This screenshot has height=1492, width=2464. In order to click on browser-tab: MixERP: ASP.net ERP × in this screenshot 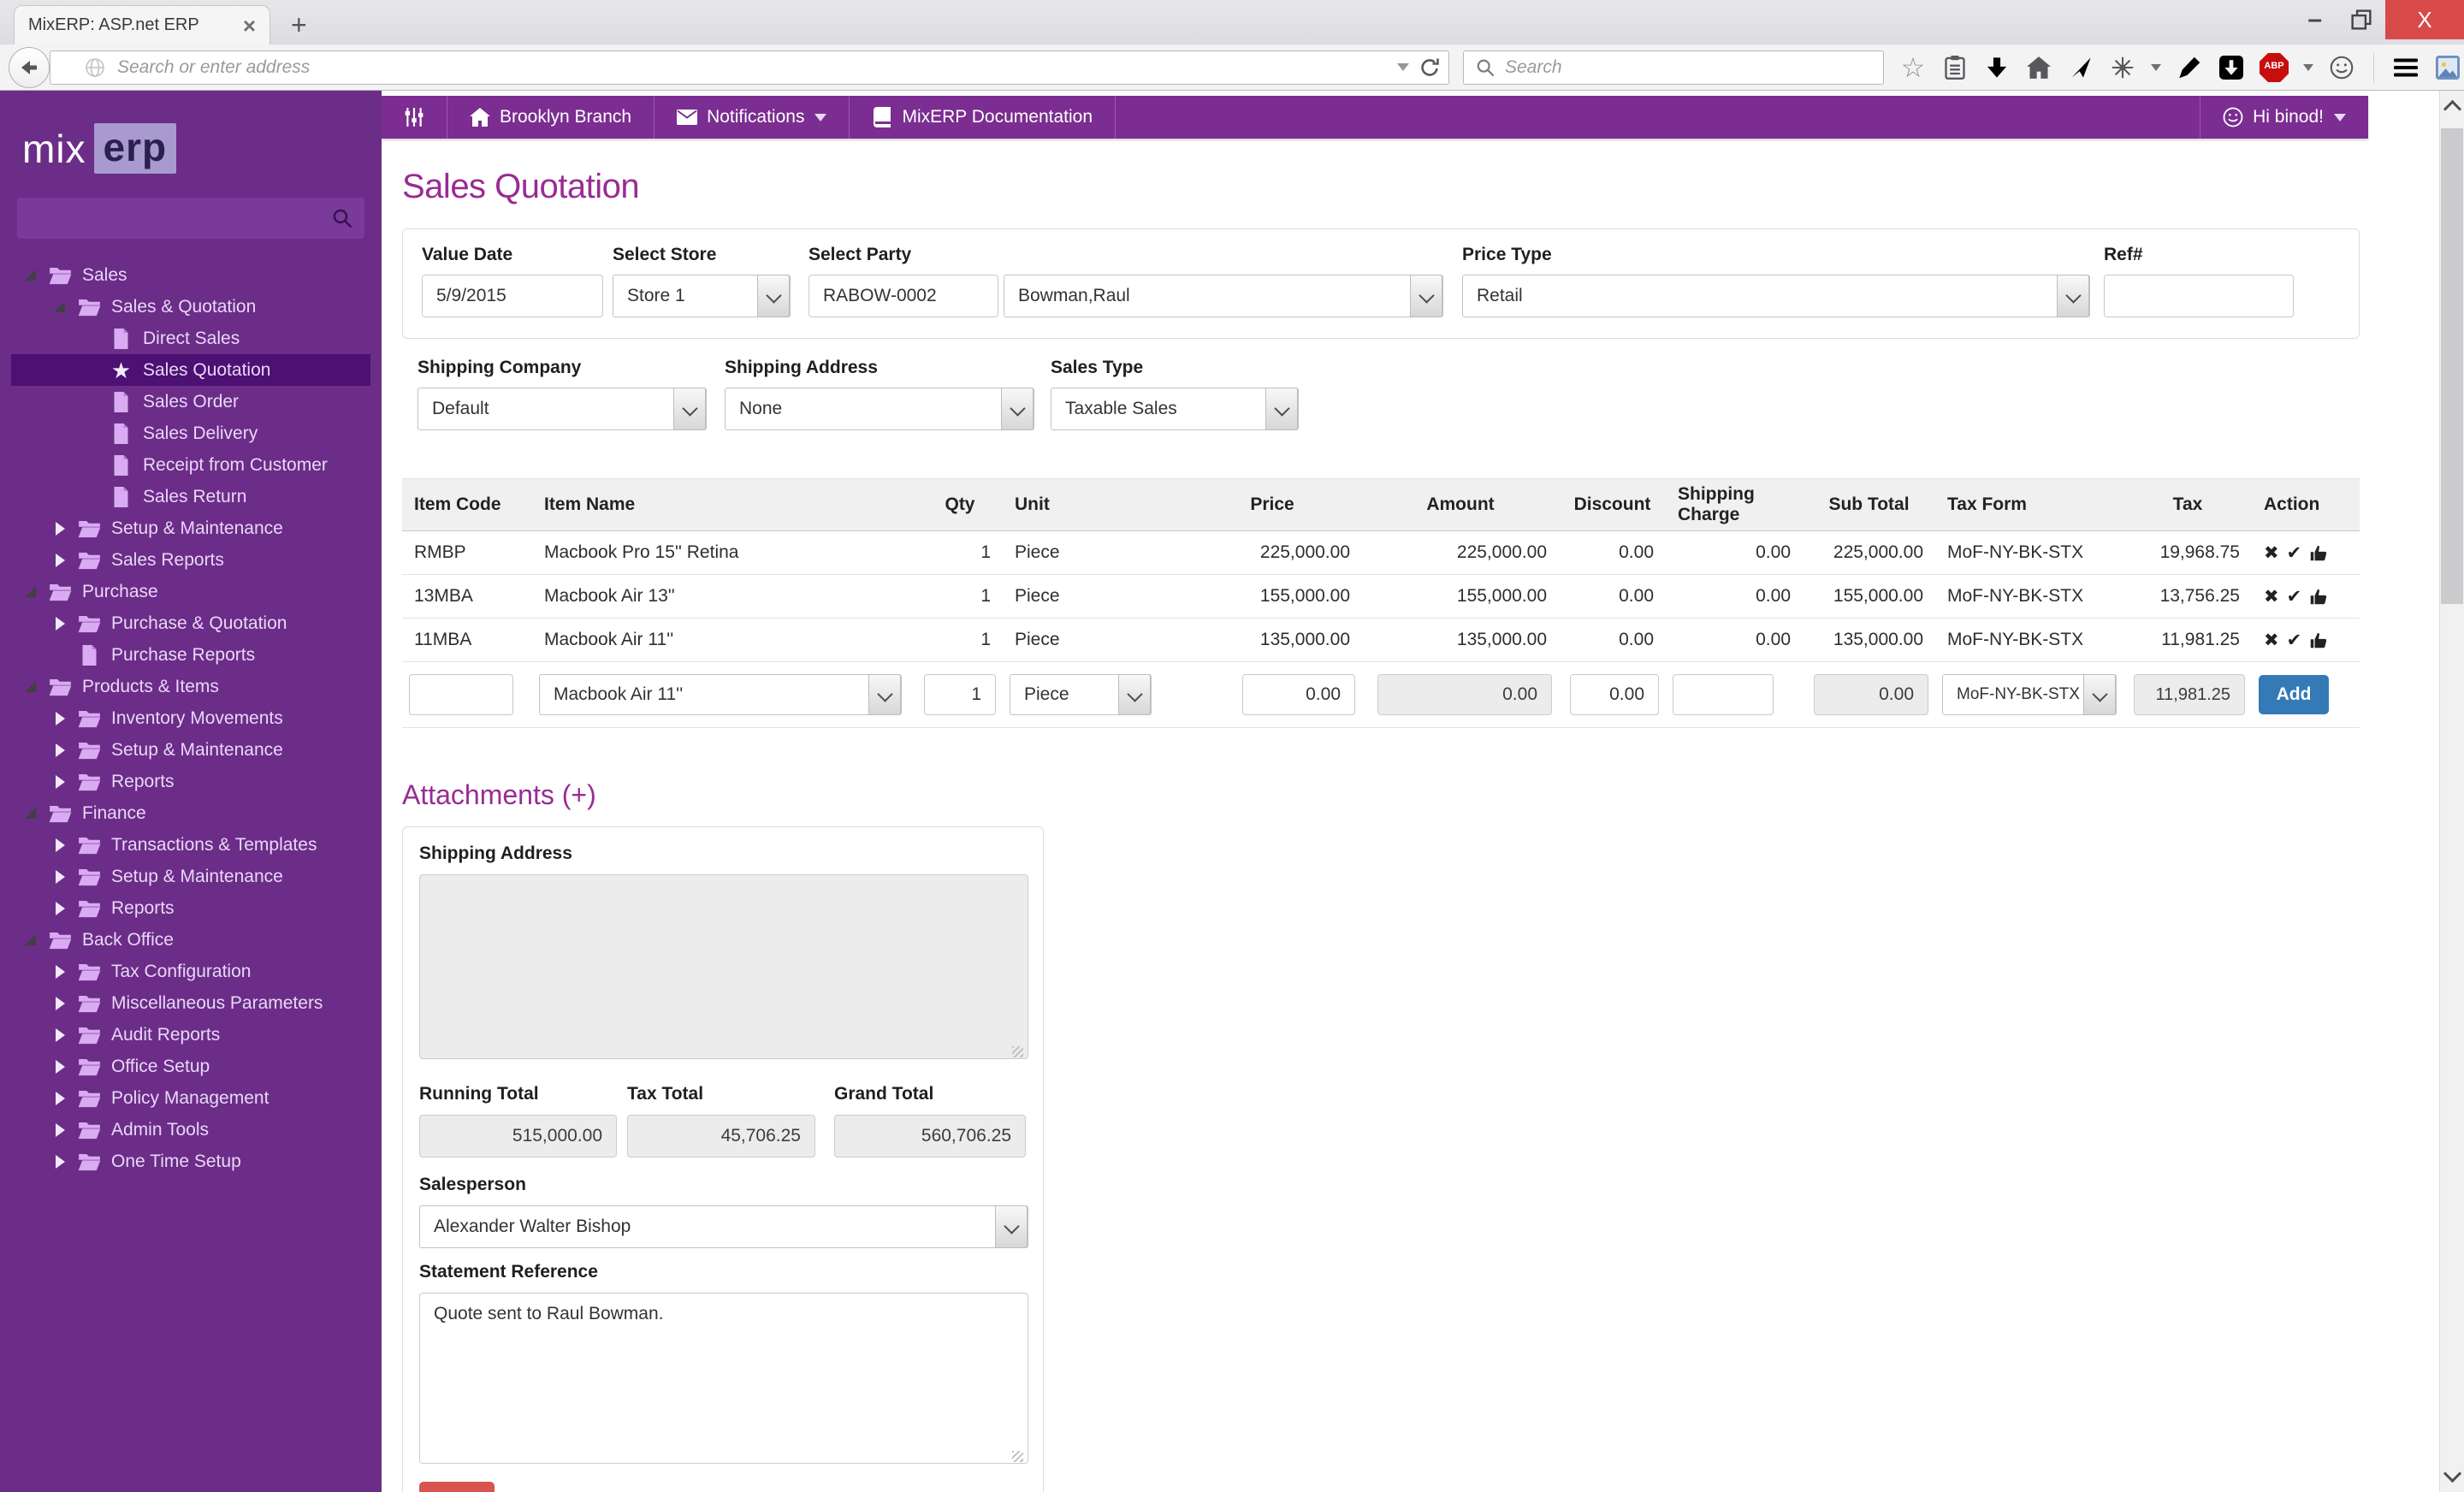, I will do `click(142, 24)`.